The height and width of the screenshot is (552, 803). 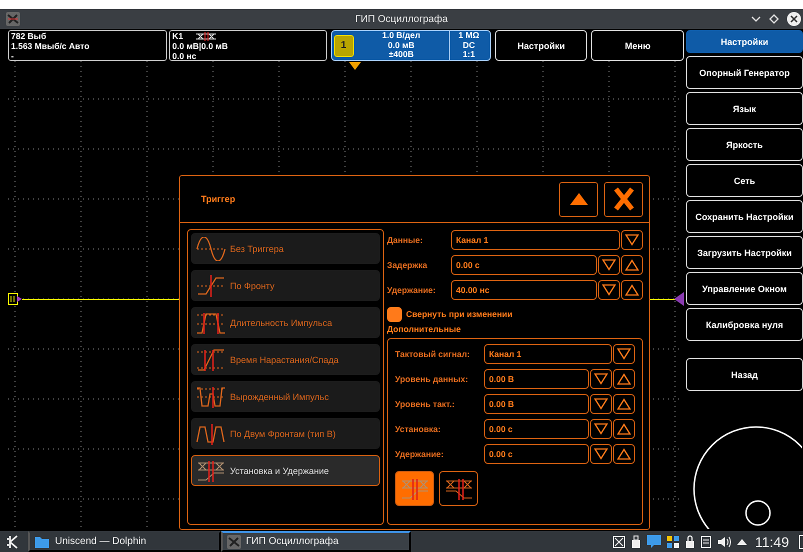 What do you see at coordinates (401, 55) in the screenshot?
I see `channel-scale-text: ±400В` at bounding box center [401, 55].